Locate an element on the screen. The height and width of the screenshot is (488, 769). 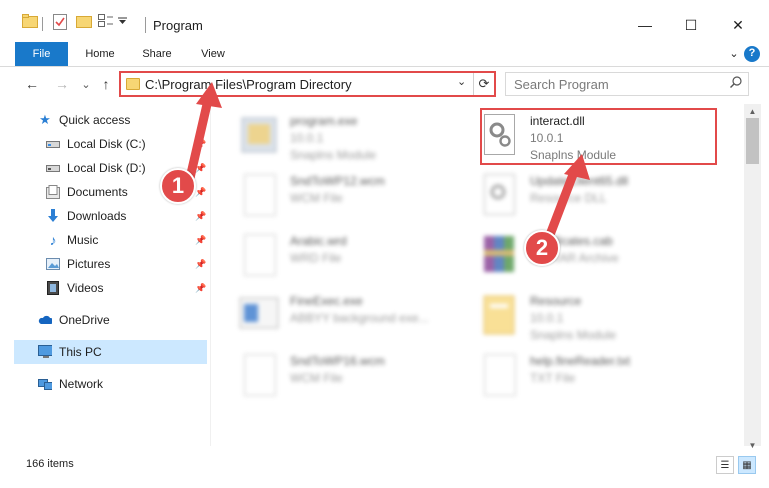
annotation-badge-2: 2 is located at coordinates (542, 248).